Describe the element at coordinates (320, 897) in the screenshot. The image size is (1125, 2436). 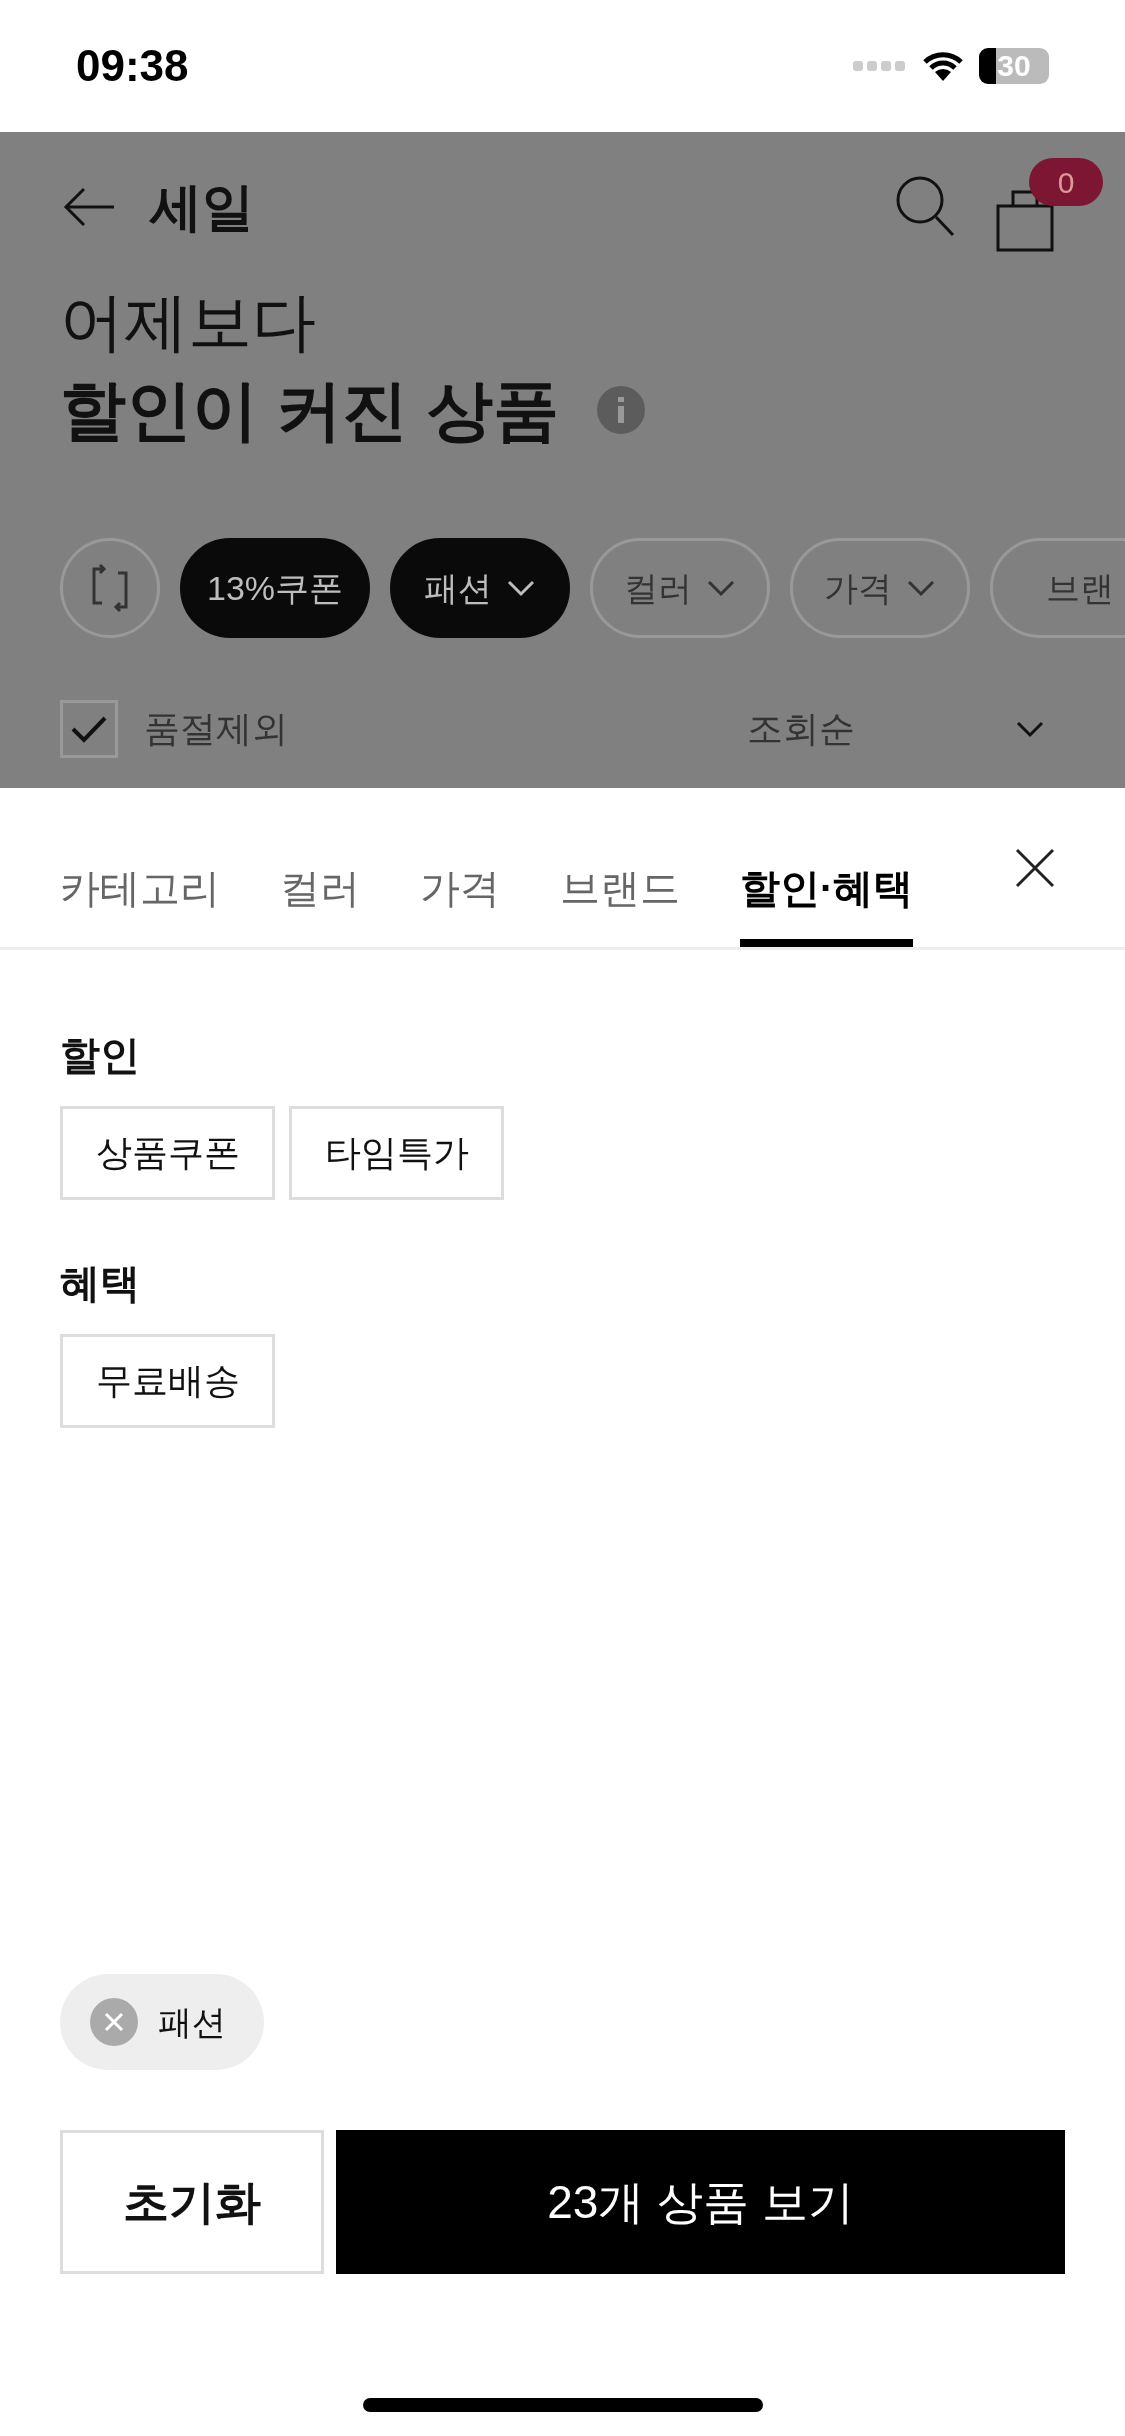
I see `filter-tab: 컬러` at that location.